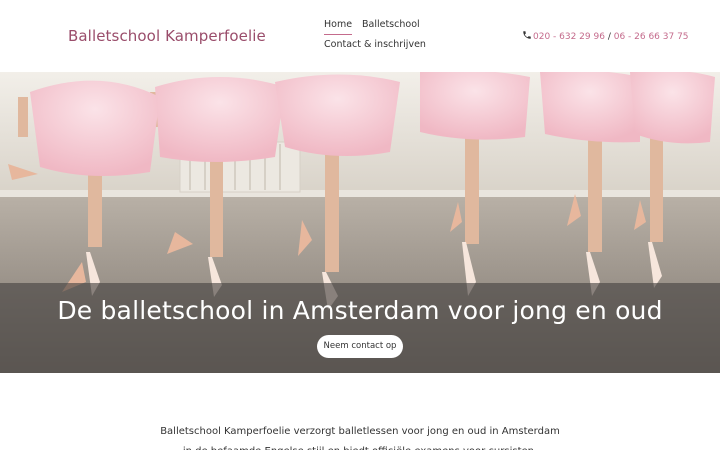 The width and height of the screenshot is (720, 450). I want to click on nav-home: Home, so click(338, 27).